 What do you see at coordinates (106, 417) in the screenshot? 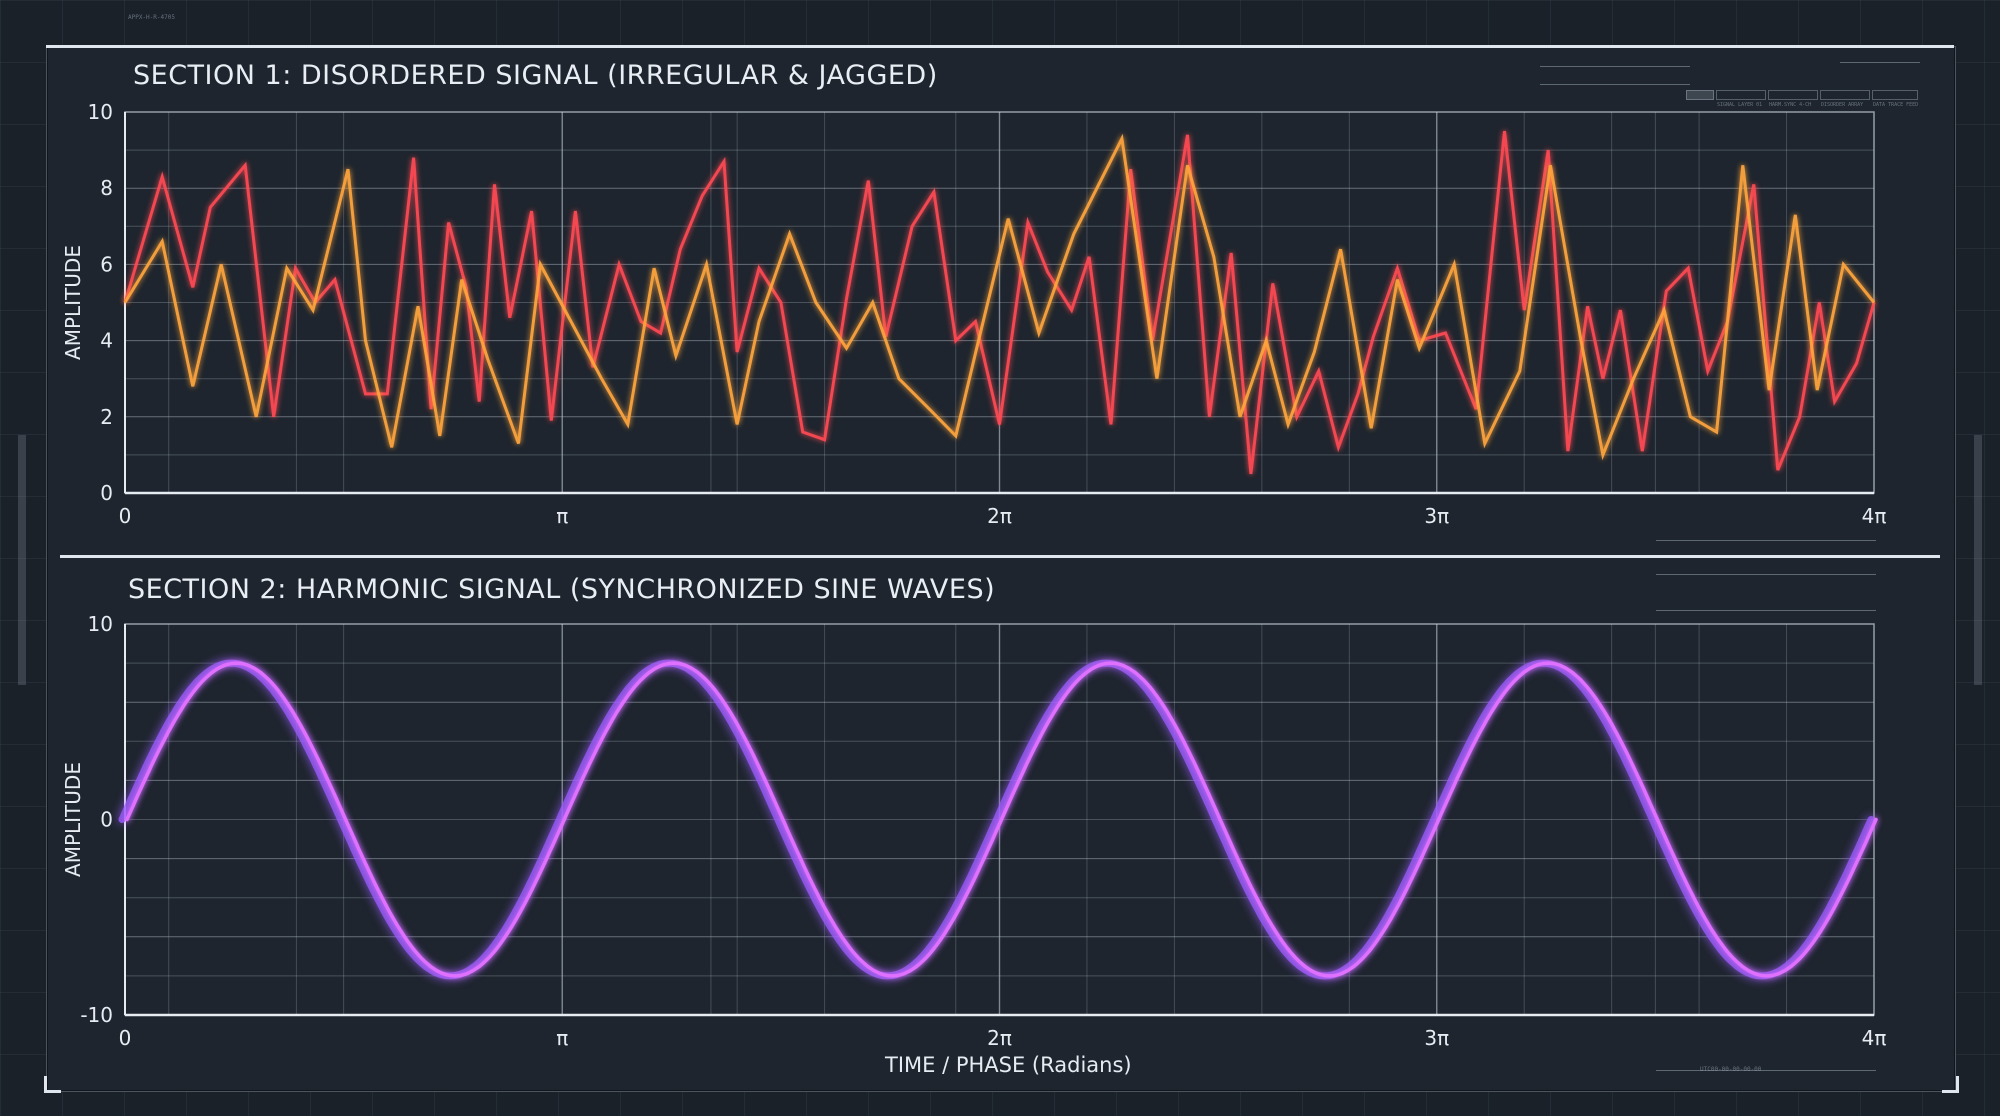
I see `y-tick-label: 2` at bounding box center [106, 417].